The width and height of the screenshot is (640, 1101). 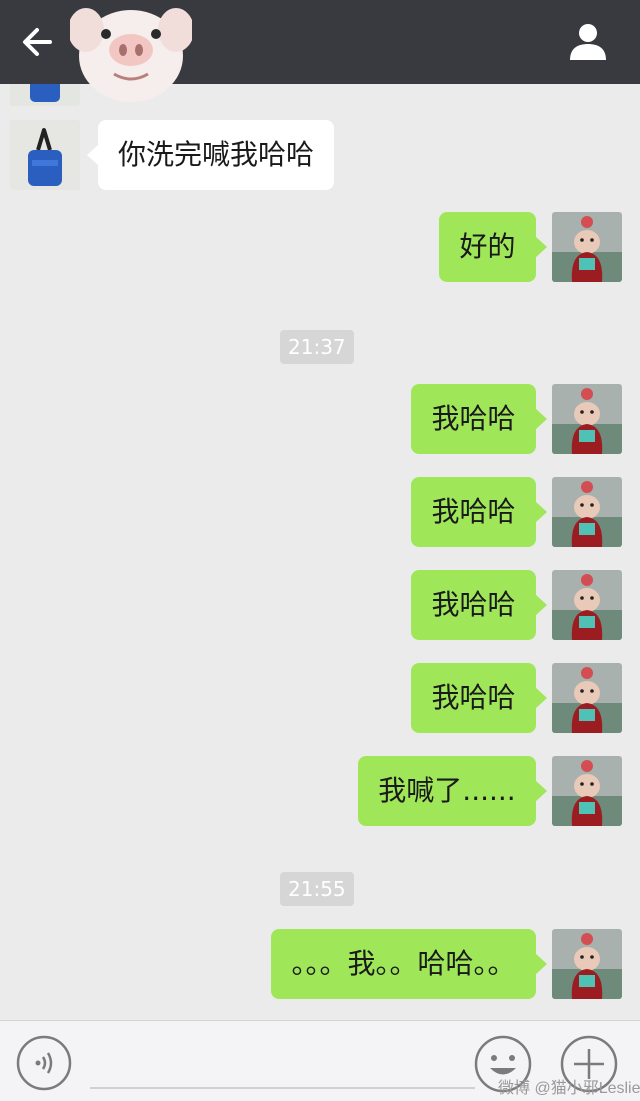 I want to click on sent-message-bubble: 好的, so click(x=493, y=247).